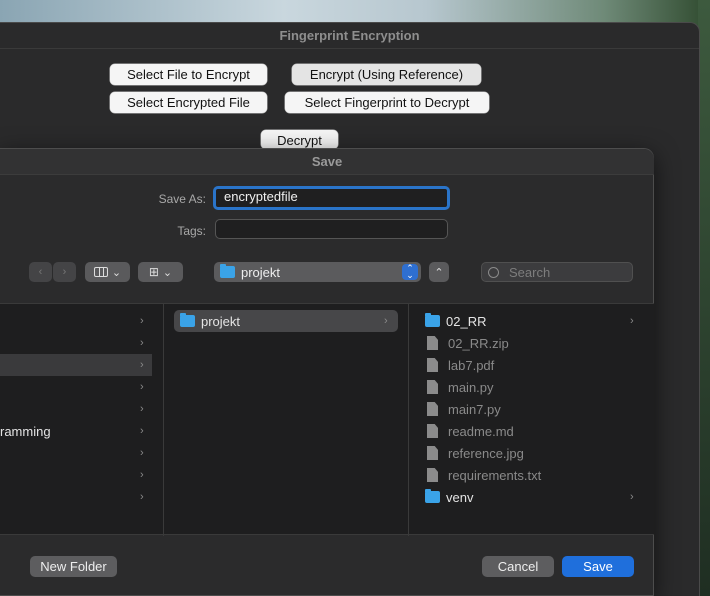  Describe the element at coordinates (182, 199) in the screenshot. I see `save-as-label: Save As:` at that location.